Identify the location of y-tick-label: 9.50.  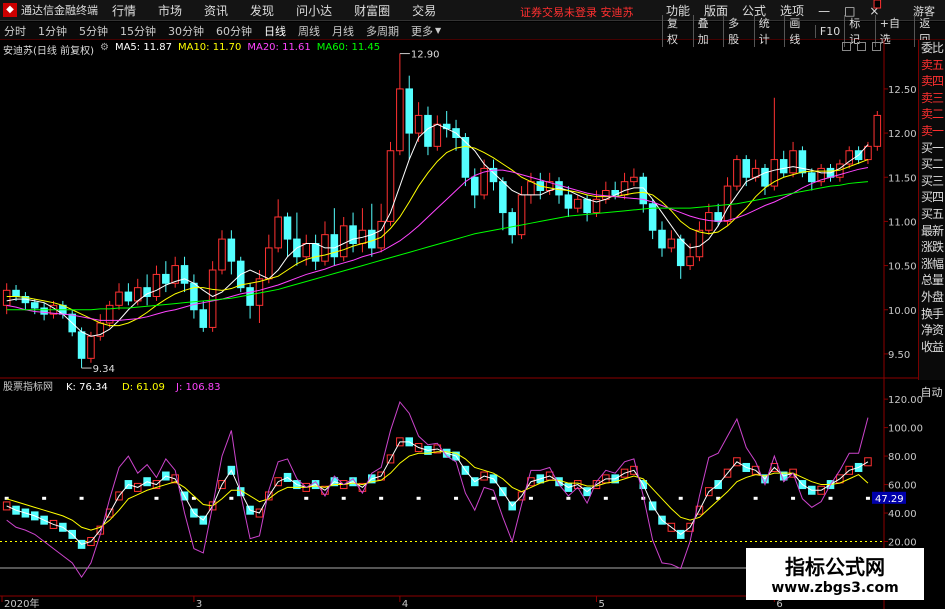
(899, 355).